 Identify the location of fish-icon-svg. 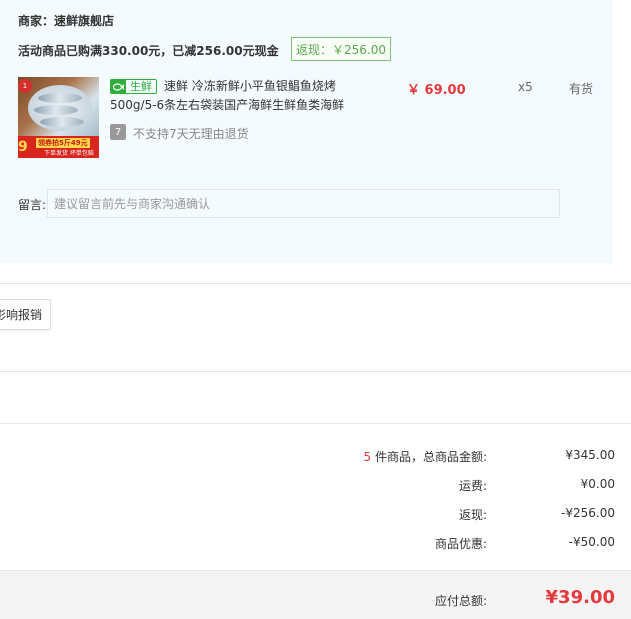
(118, 86).